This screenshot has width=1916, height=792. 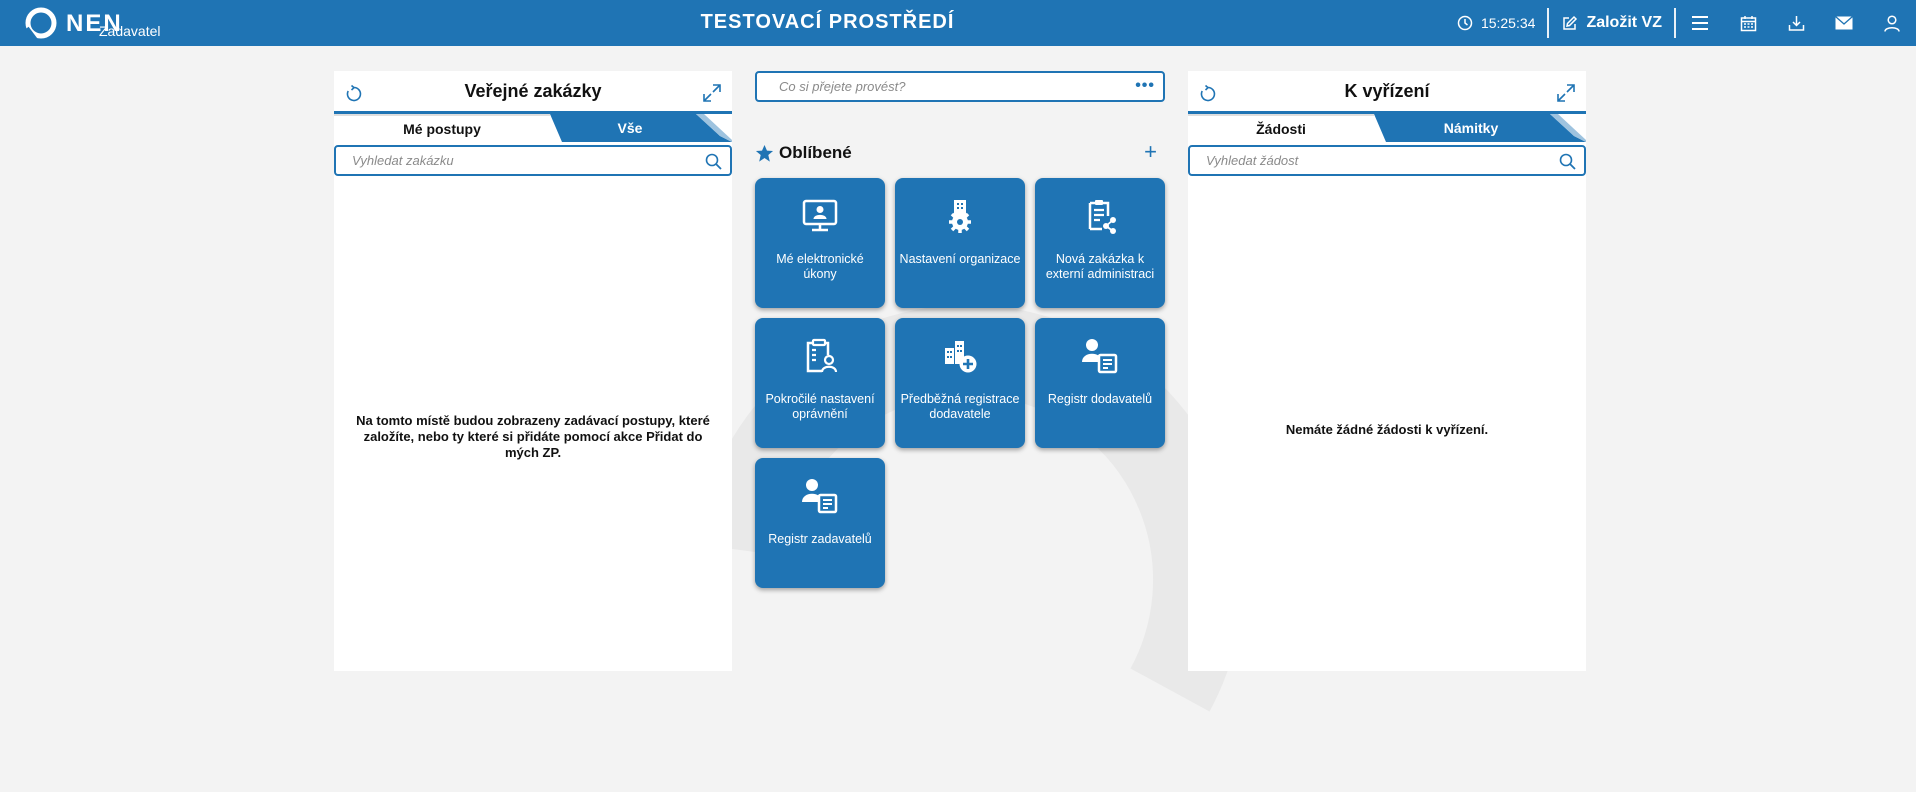 I want to click on session-clock: 15:25:34, so click(x=1502, y=23).